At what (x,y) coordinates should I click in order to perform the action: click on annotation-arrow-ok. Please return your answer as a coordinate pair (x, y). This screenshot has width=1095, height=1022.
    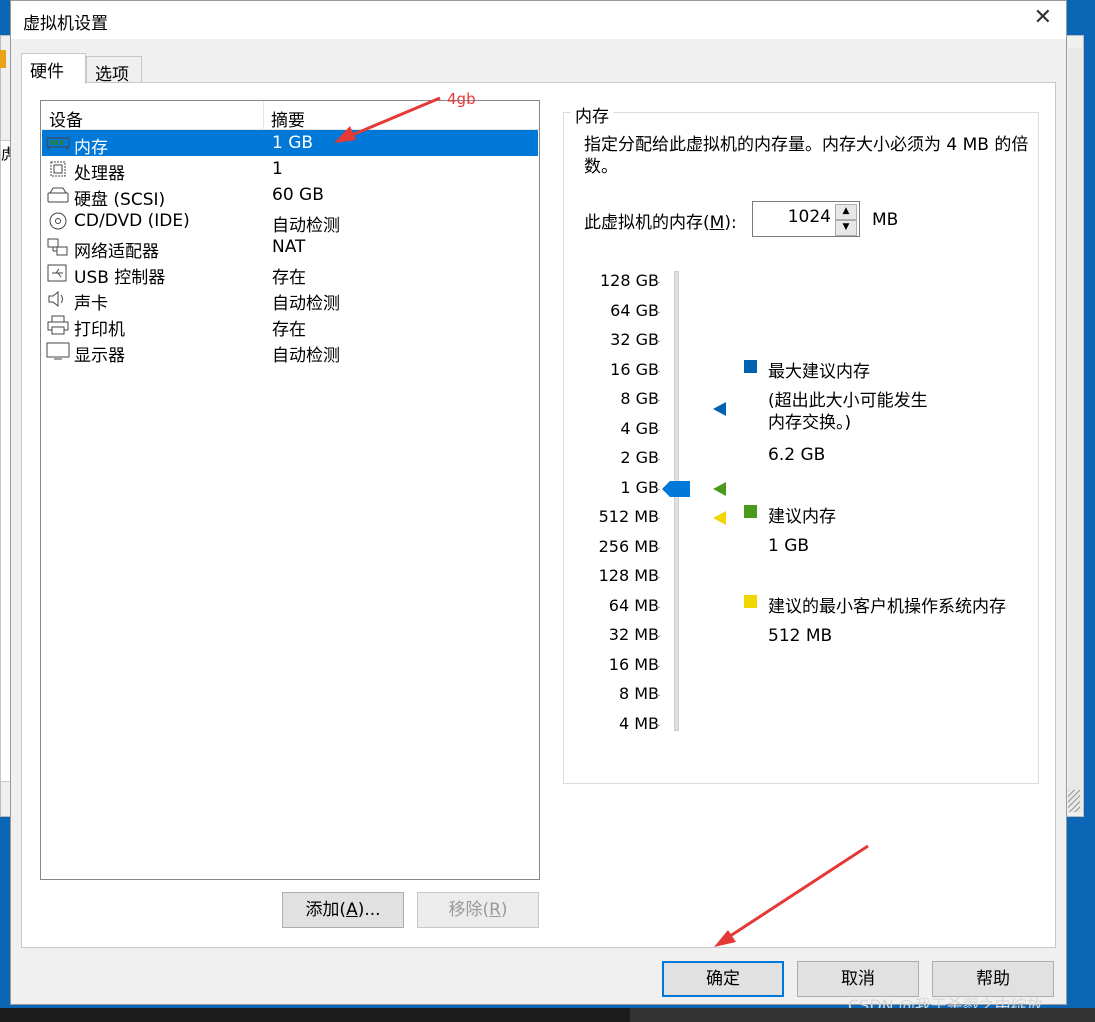
    Looking at the image, I should click on (791, 895).